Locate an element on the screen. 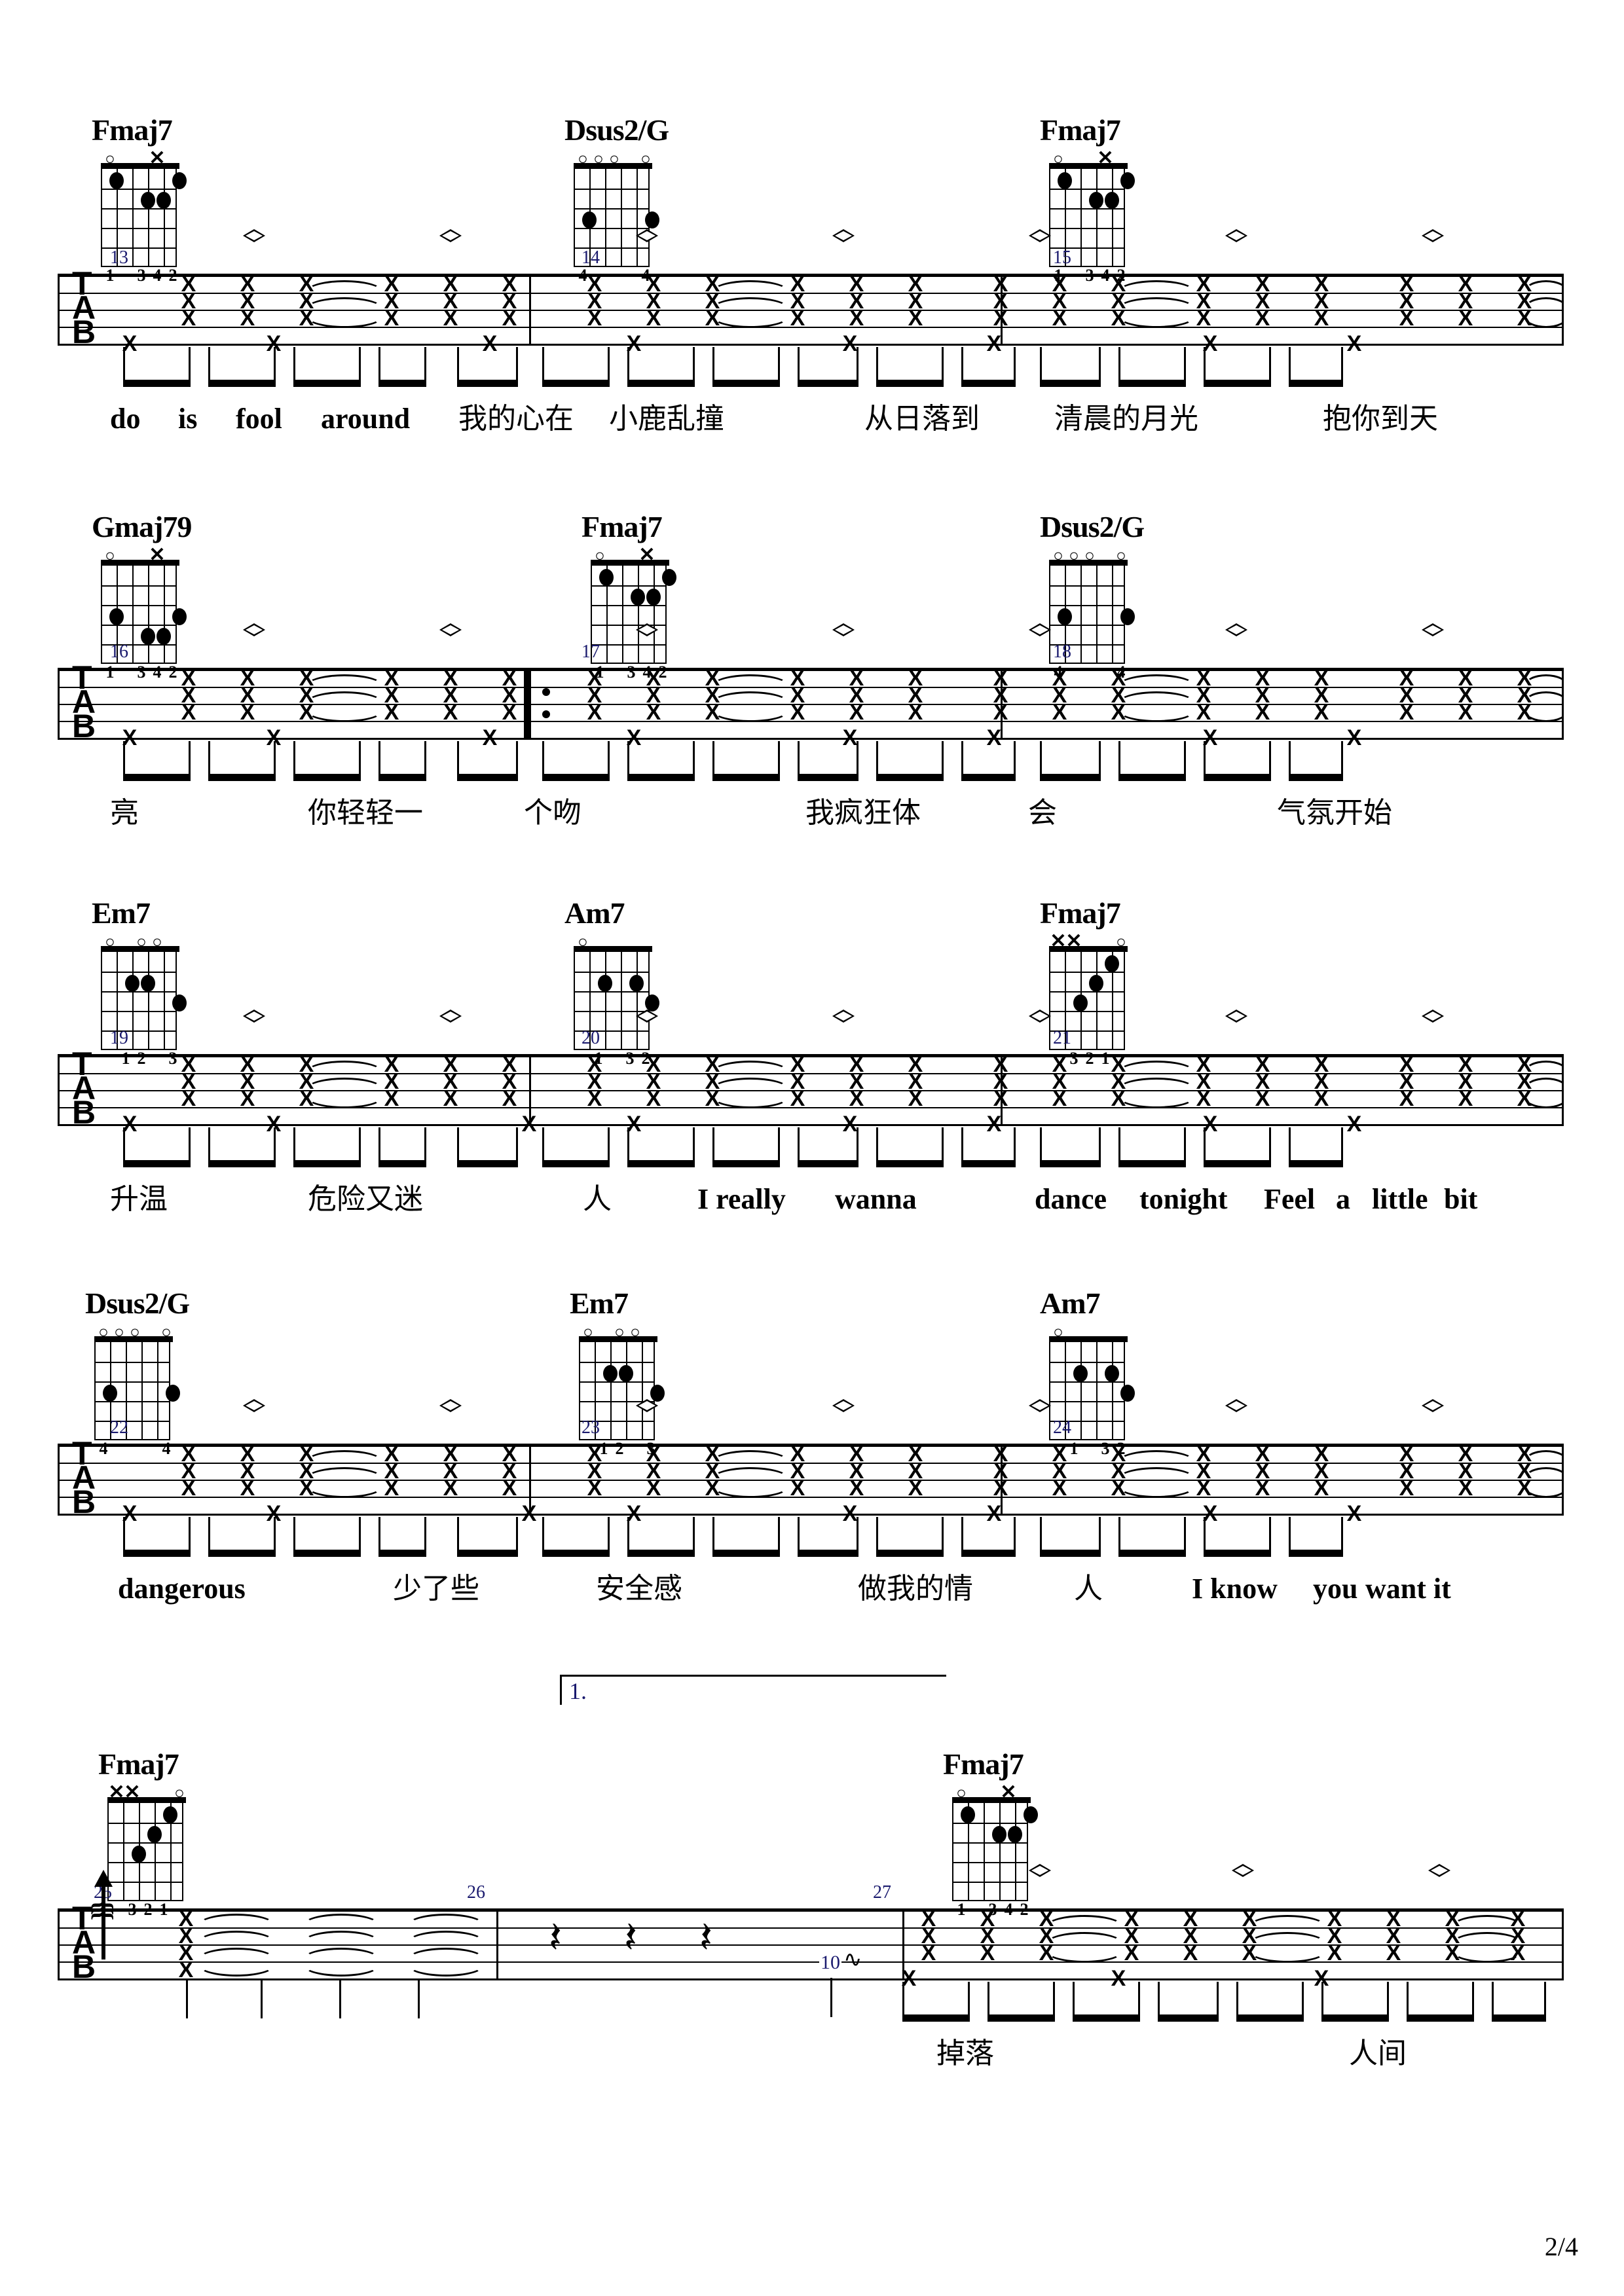 This screenshot has height=2296, width=1624. quarter-rest: 𝄽 is located at coordinates (630, 1937).